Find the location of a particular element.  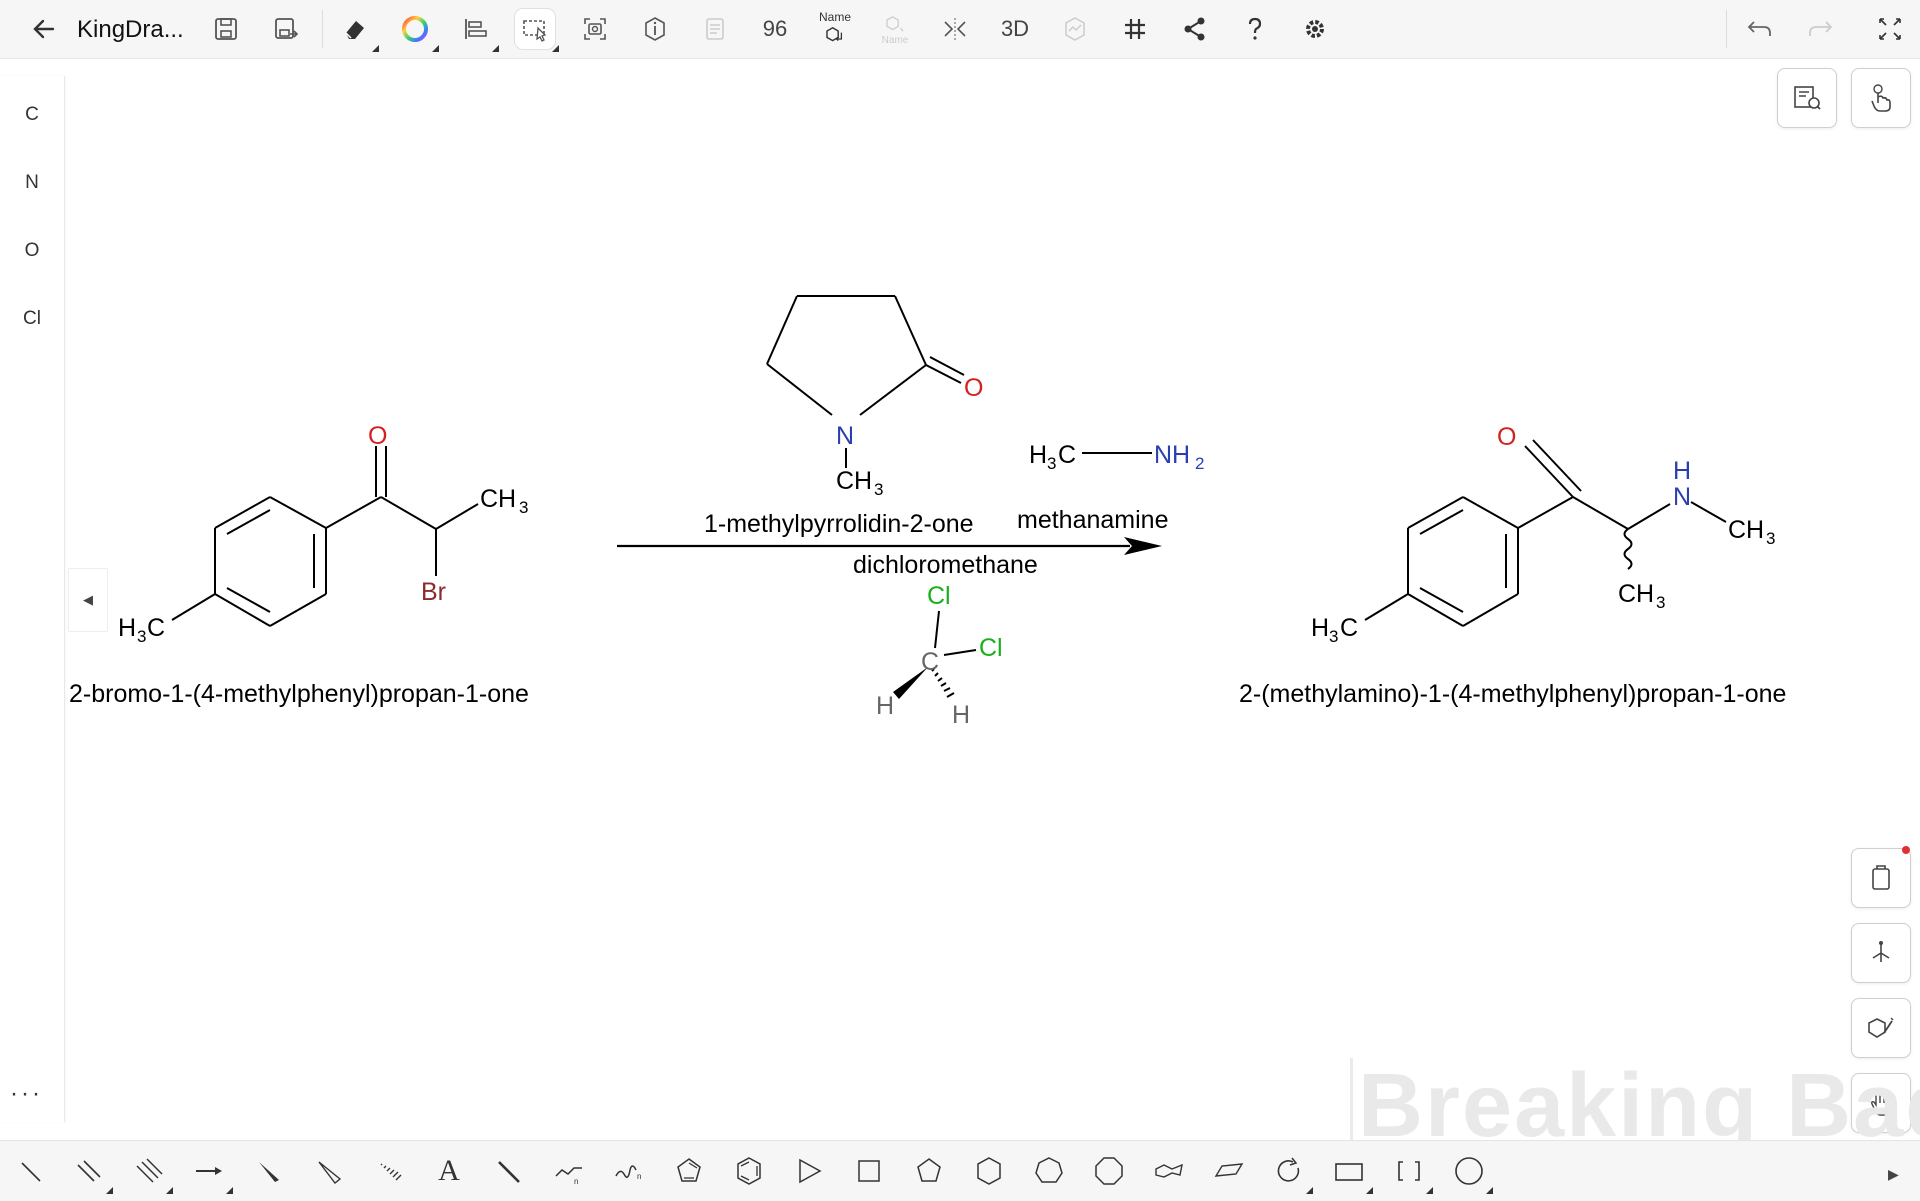

product-structure is located at coordinates (1545, 533).